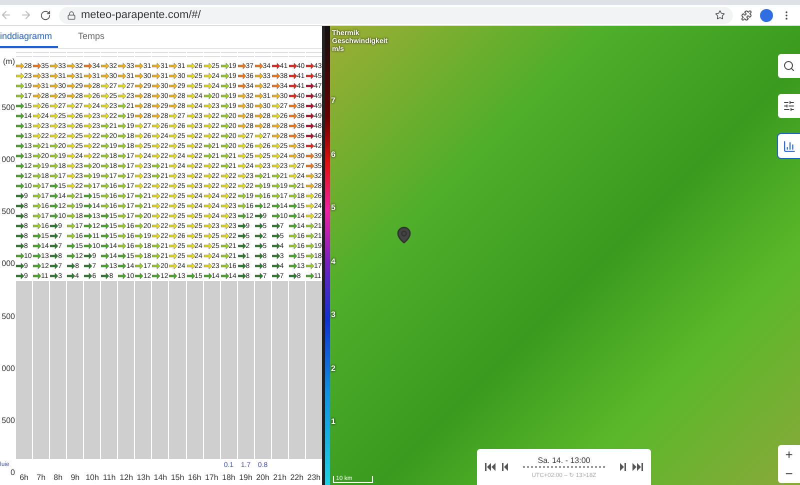 Image resolution: width=800 pixels, height=485 pixels. What do you see at coordinates (9, 61) in the screenshot?
I see `axis-label: (m)` at bounding box center [9, 61].